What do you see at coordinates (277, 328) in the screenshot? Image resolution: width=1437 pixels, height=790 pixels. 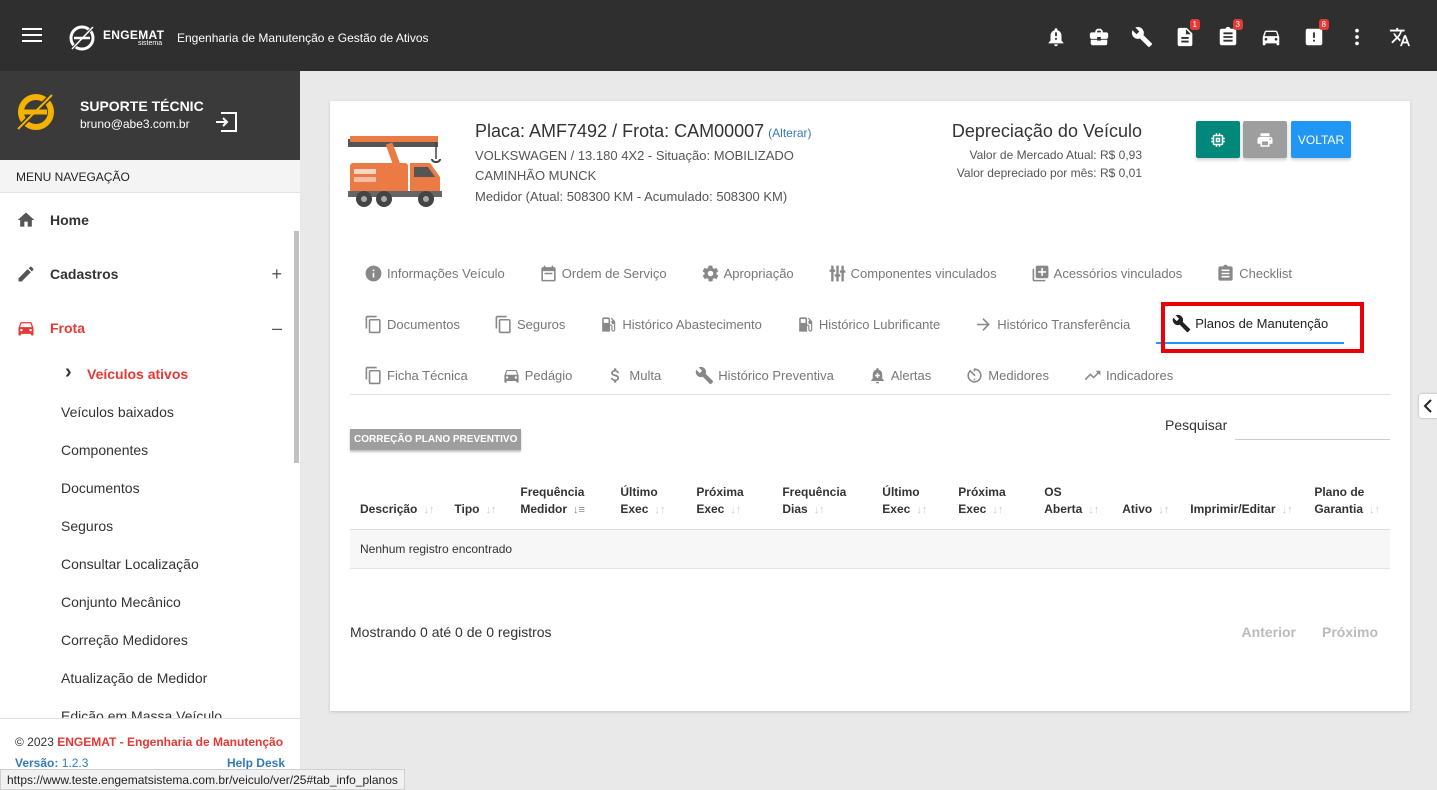 I see `collapse-icon: –` at bounding box center [277, 328].